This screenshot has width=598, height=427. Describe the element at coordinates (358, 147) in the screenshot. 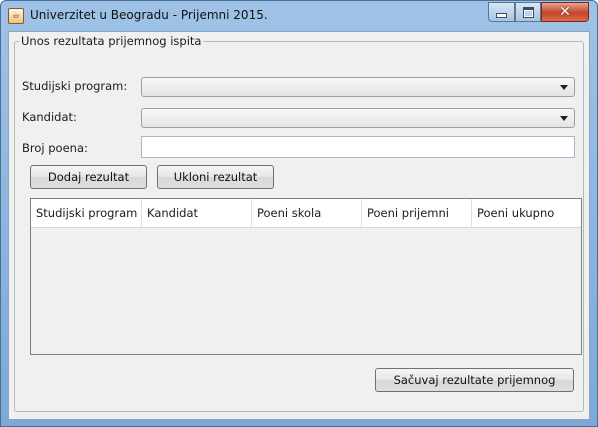

I see `points-input` at that location.